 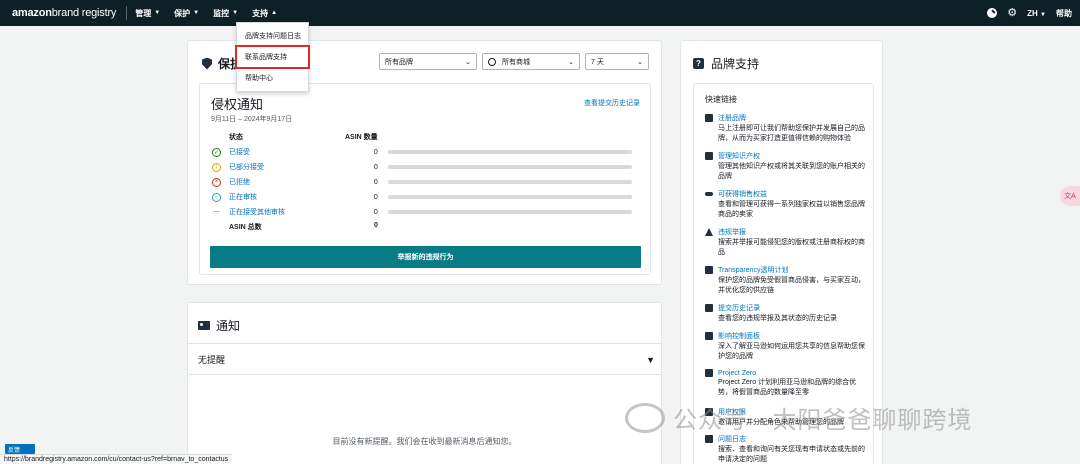 I want to click on asin-total-value: 0, so click(x=376, y=225).